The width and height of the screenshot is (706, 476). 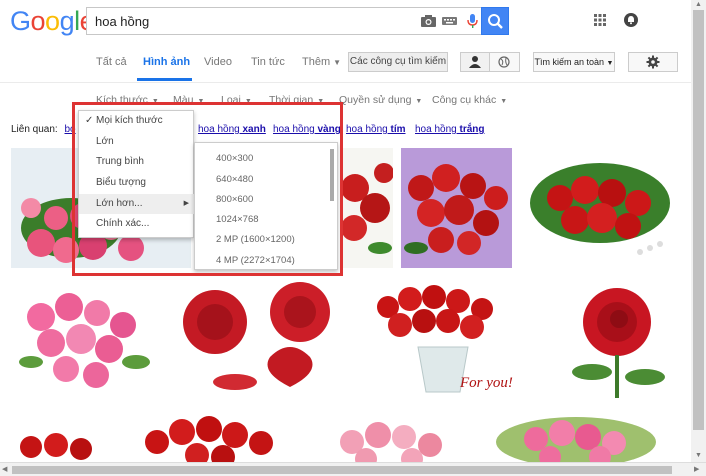 I want to click on related-link-bold: trắng, so click(x=472, y=129).